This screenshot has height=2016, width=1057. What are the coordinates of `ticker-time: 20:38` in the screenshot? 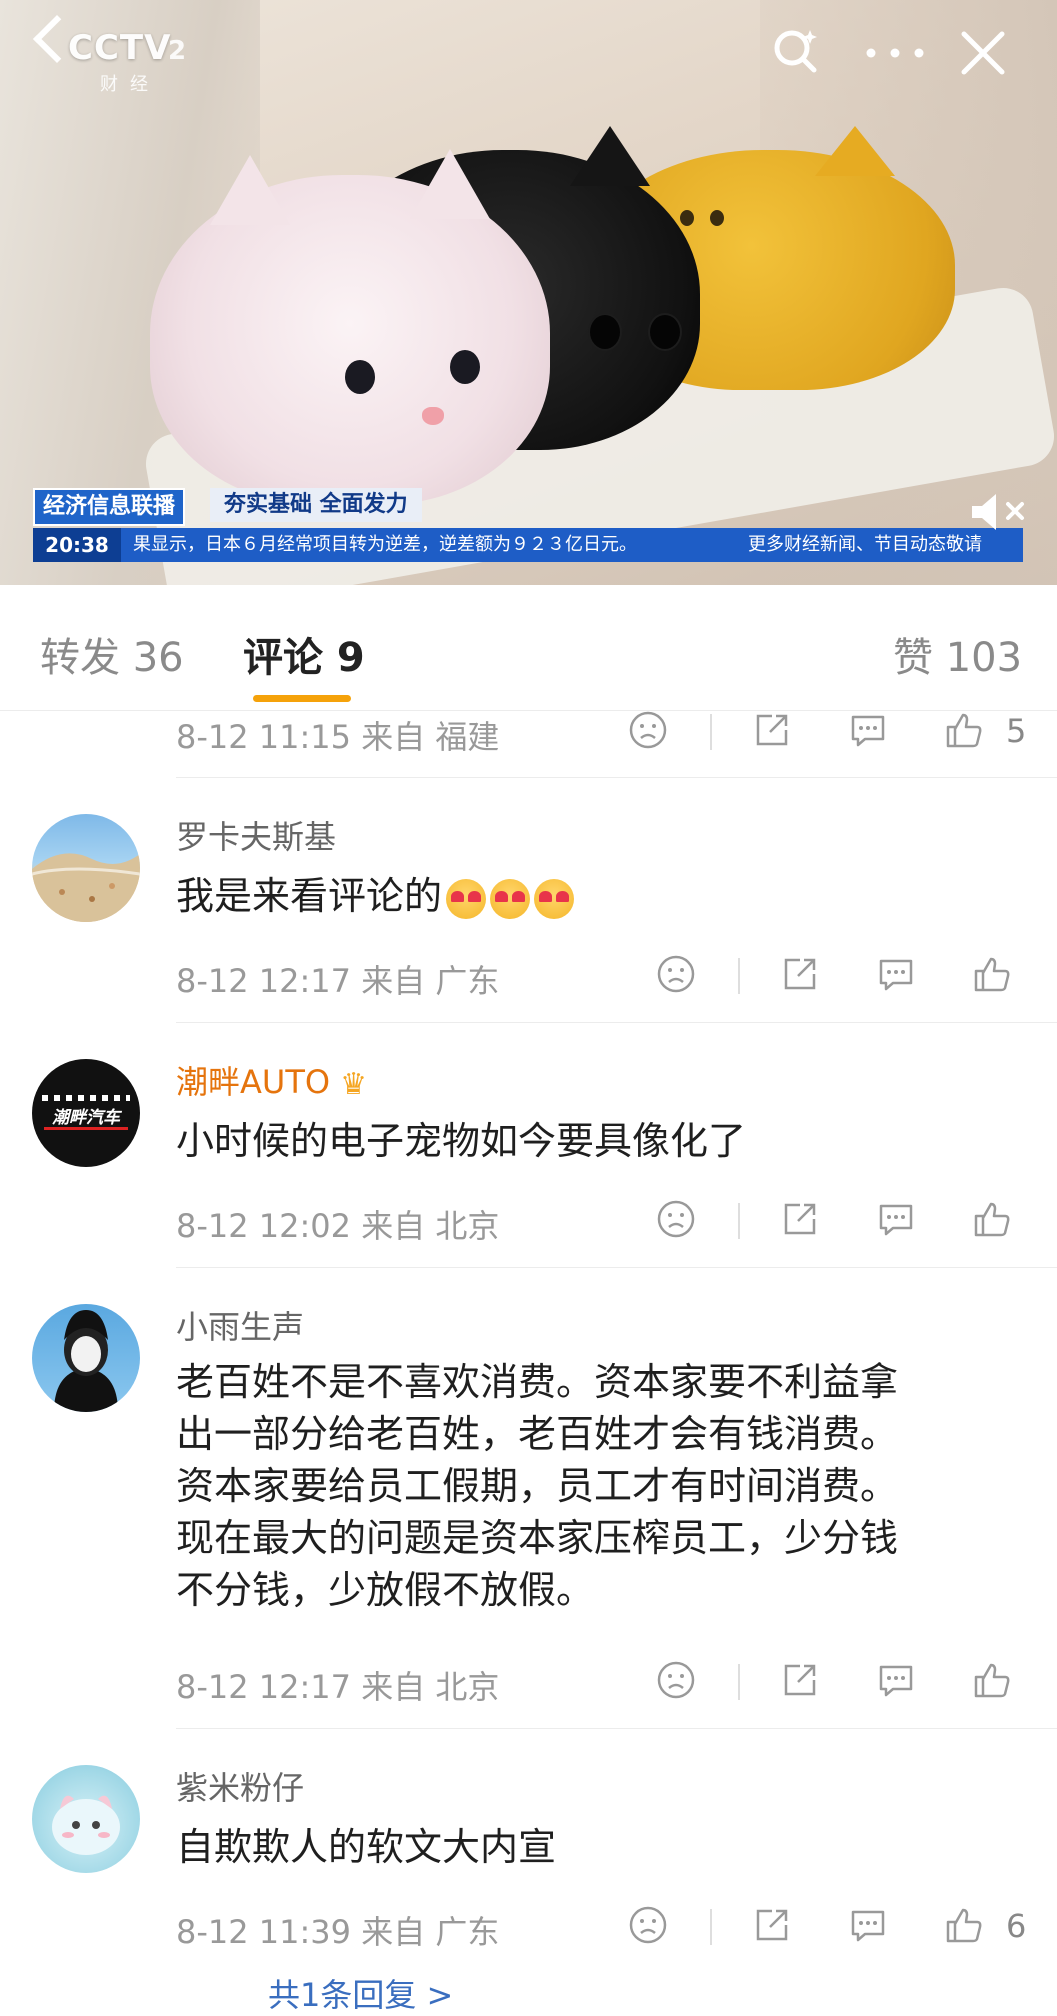 It's located at (77, 545).